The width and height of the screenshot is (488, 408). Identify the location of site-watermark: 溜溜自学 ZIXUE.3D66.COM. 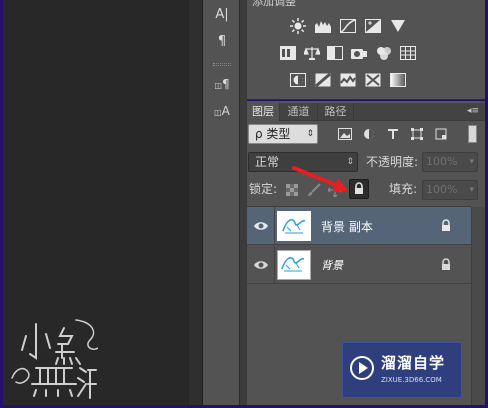
(402, 370).